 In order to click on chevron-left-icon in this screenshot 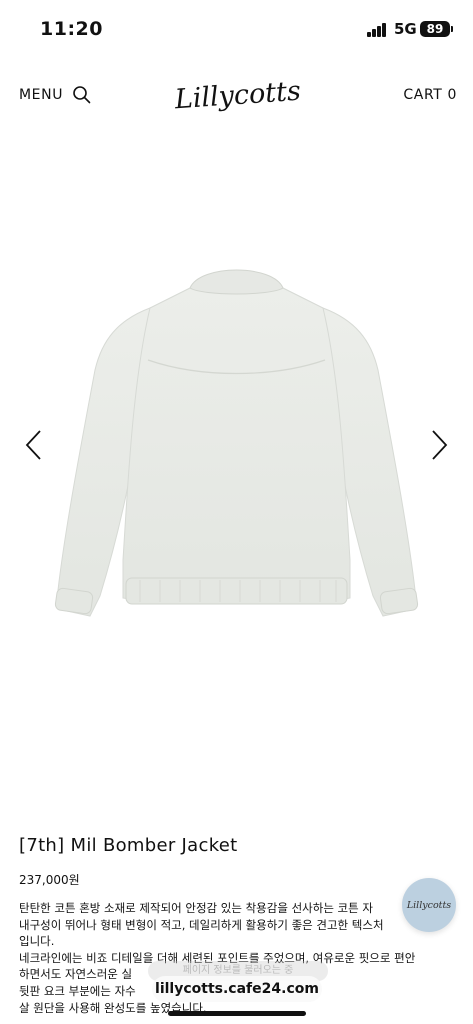, I will do `click(34, 445)`.